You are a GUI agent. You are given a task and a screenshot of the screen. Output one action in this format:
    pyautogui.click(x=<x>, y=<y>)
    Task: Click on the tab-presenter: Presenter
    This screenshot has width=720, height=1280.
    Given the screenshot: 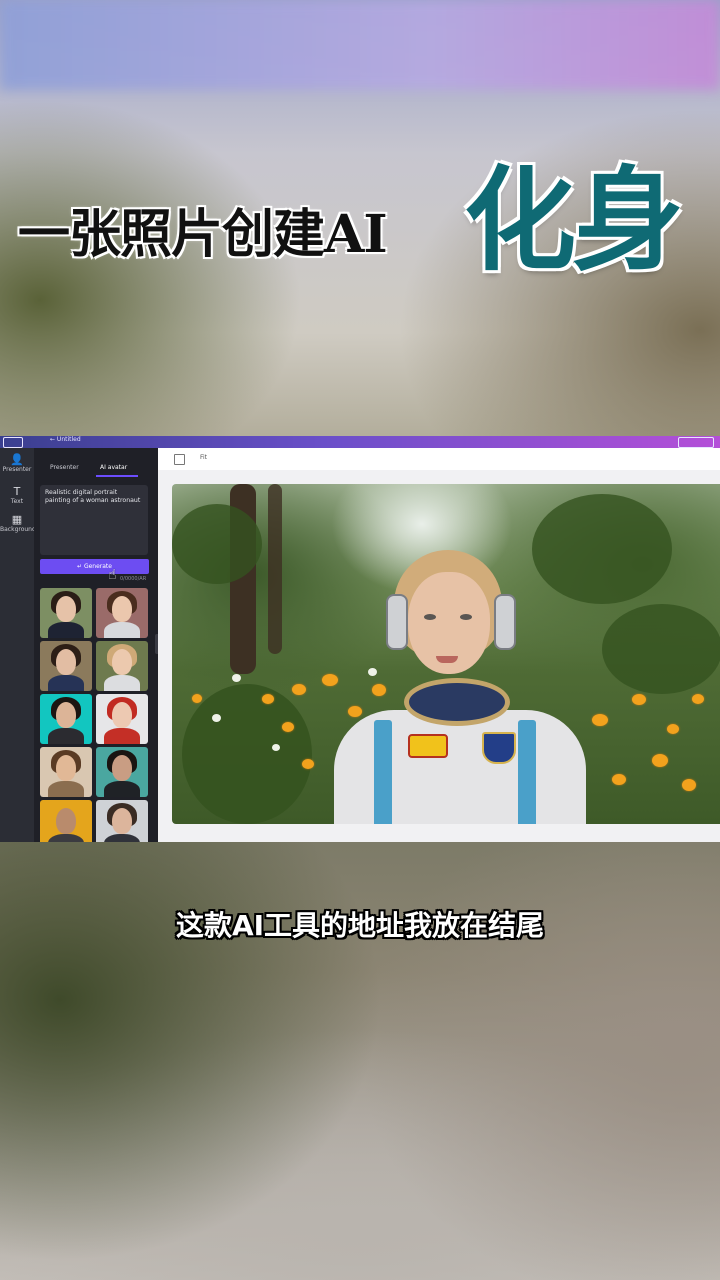 What is the action you would take?
    pyautogui.click(x=64, y=467)
    